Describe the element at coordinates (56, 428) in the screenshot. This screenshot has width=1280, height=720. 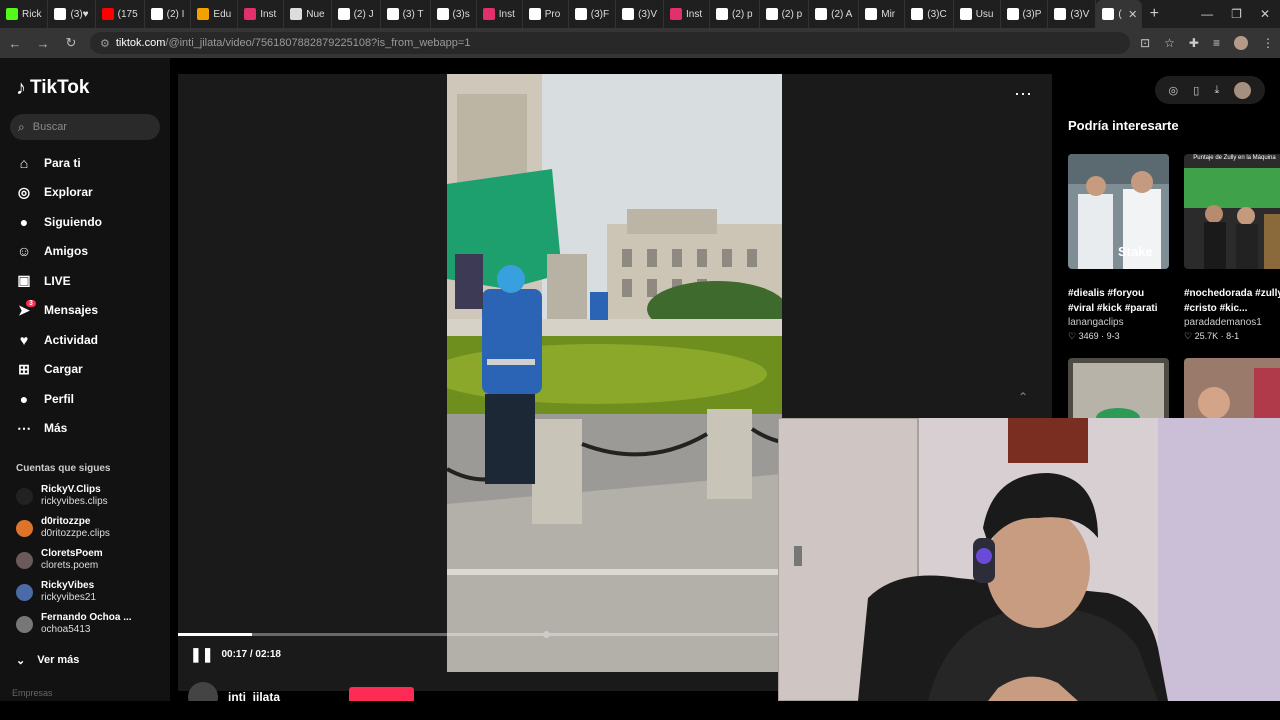
I see `sidebar-item-label: Más` at that location.